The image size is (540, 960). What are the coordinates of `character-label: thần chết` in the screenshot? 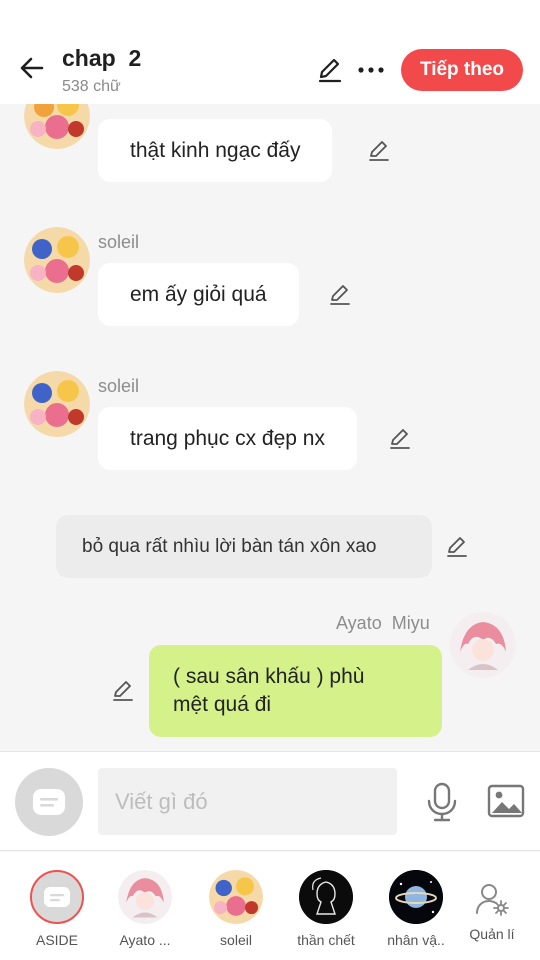 It's located at (326, 940).